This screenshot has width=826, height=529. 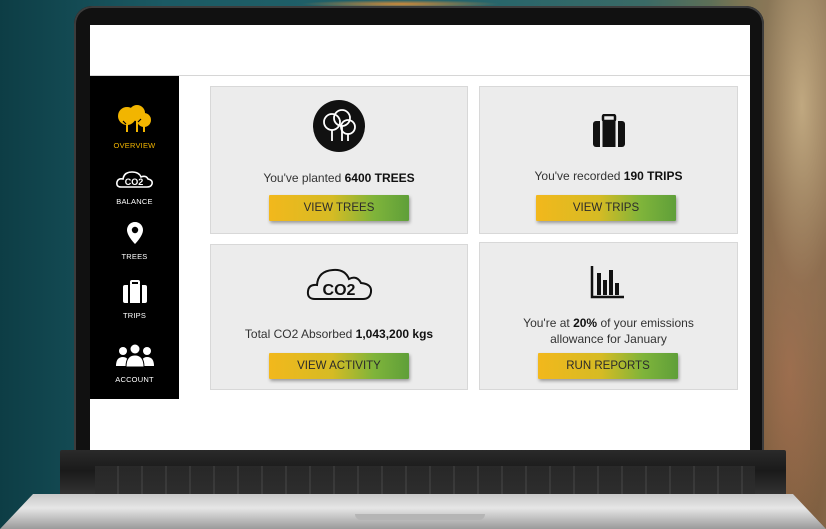 What do you see at coordinates (339, 208) in the screenshot?
I see `view-trees-button: VIEW TREES` at bounding box center [339, 208].